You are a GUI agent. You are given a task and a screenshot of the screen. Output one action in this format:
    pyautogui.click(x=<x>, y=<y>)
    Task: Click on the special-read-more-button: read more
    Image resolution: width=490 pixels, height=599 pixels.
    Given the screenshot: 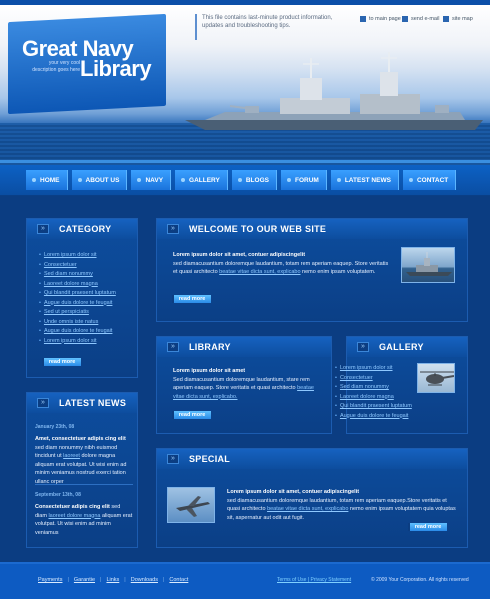 What is the action you would take?
    pyautogui.click(x=427, y=527)
    